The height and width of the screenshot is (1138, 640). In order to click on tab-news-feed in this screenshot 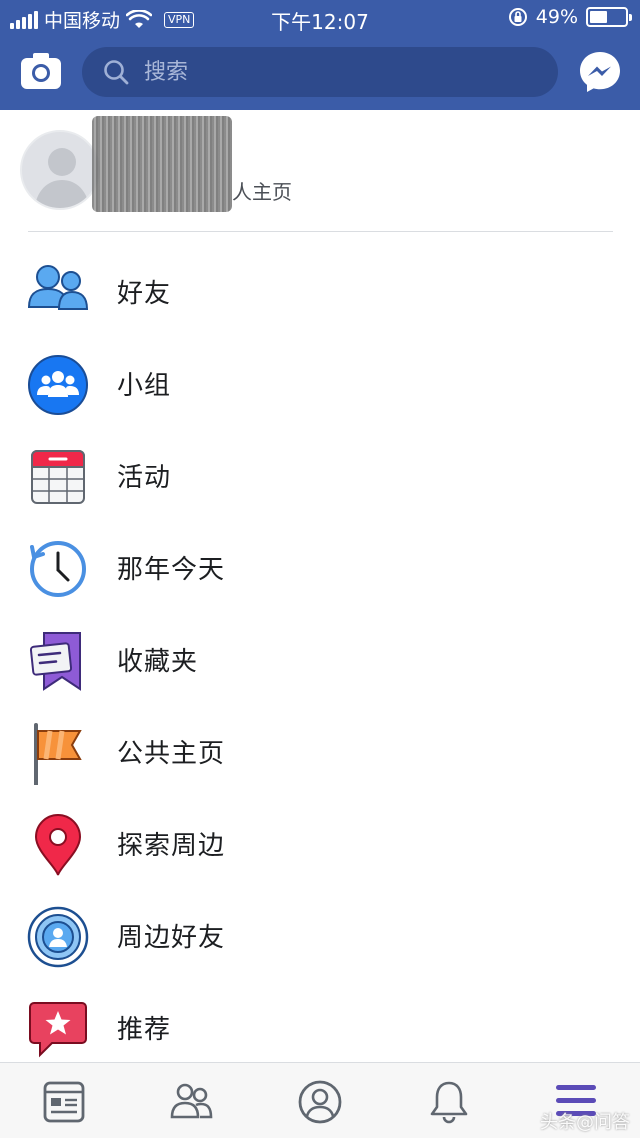, I will do `click(64, 1102)`.